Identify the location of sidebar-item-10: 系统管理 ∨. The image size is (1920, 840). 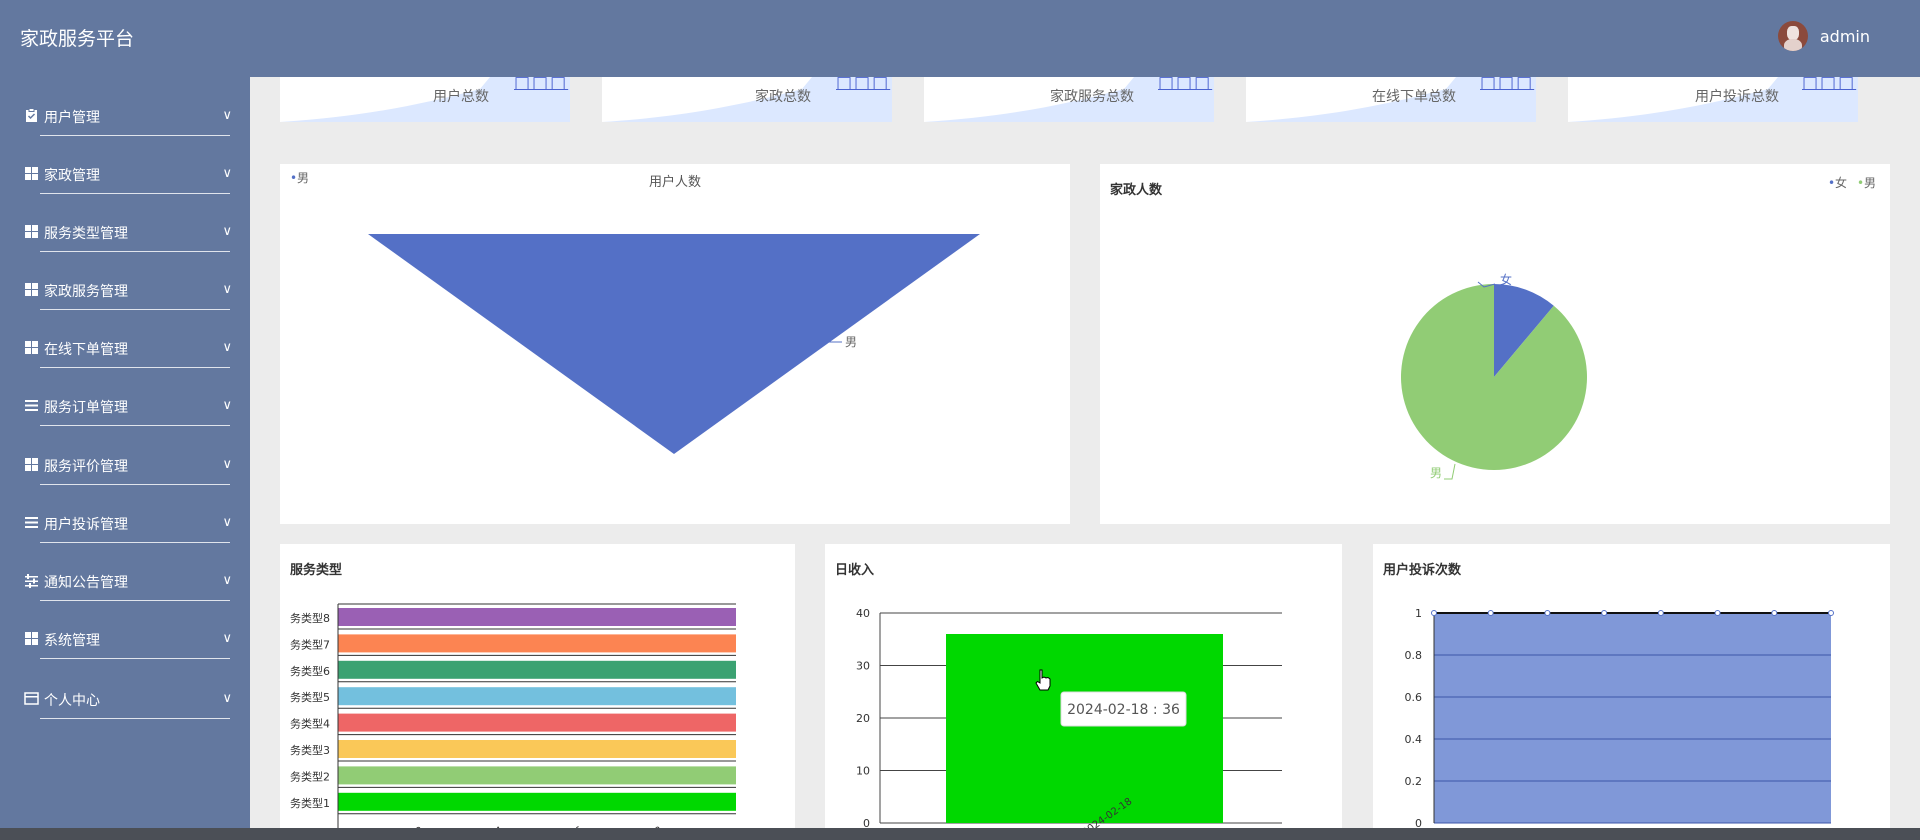
(125, 639).